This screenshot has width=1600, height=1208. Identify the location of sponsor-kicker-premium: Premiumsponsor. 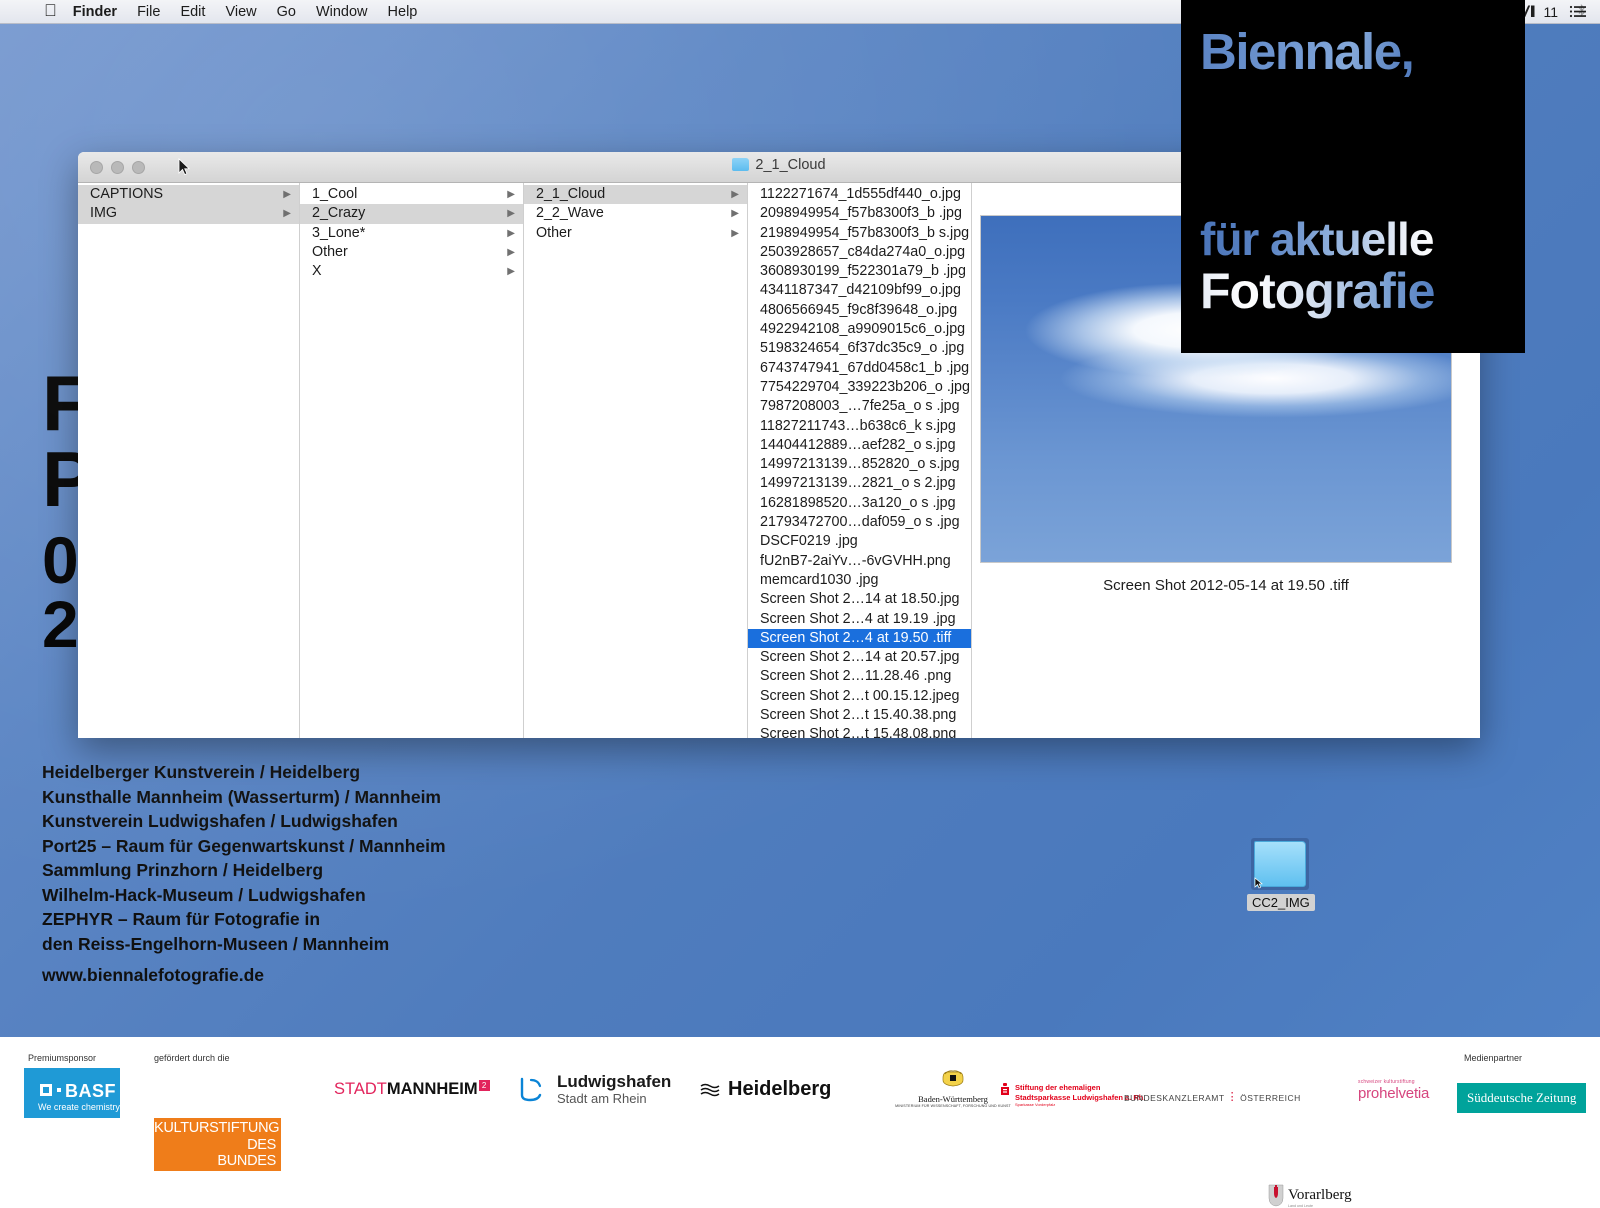
(62, 1058).